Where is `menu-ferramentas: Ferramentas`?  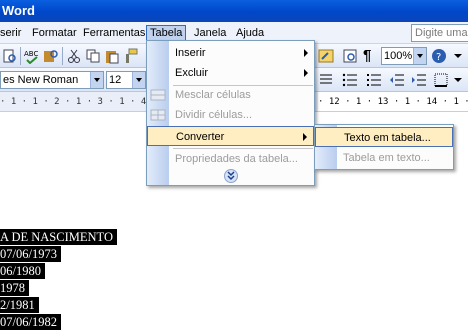
menu-ferramentas: Ferramentas is located at coordinates (114, 33).